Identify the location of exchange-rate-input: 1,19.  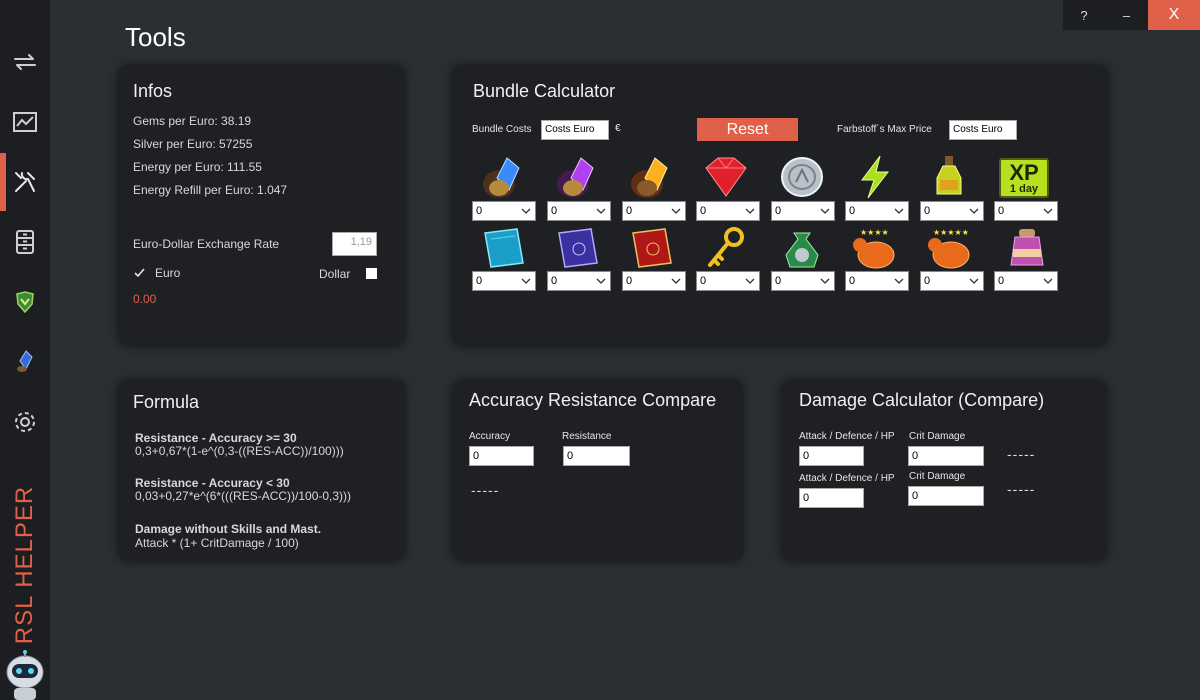
(354, 244).